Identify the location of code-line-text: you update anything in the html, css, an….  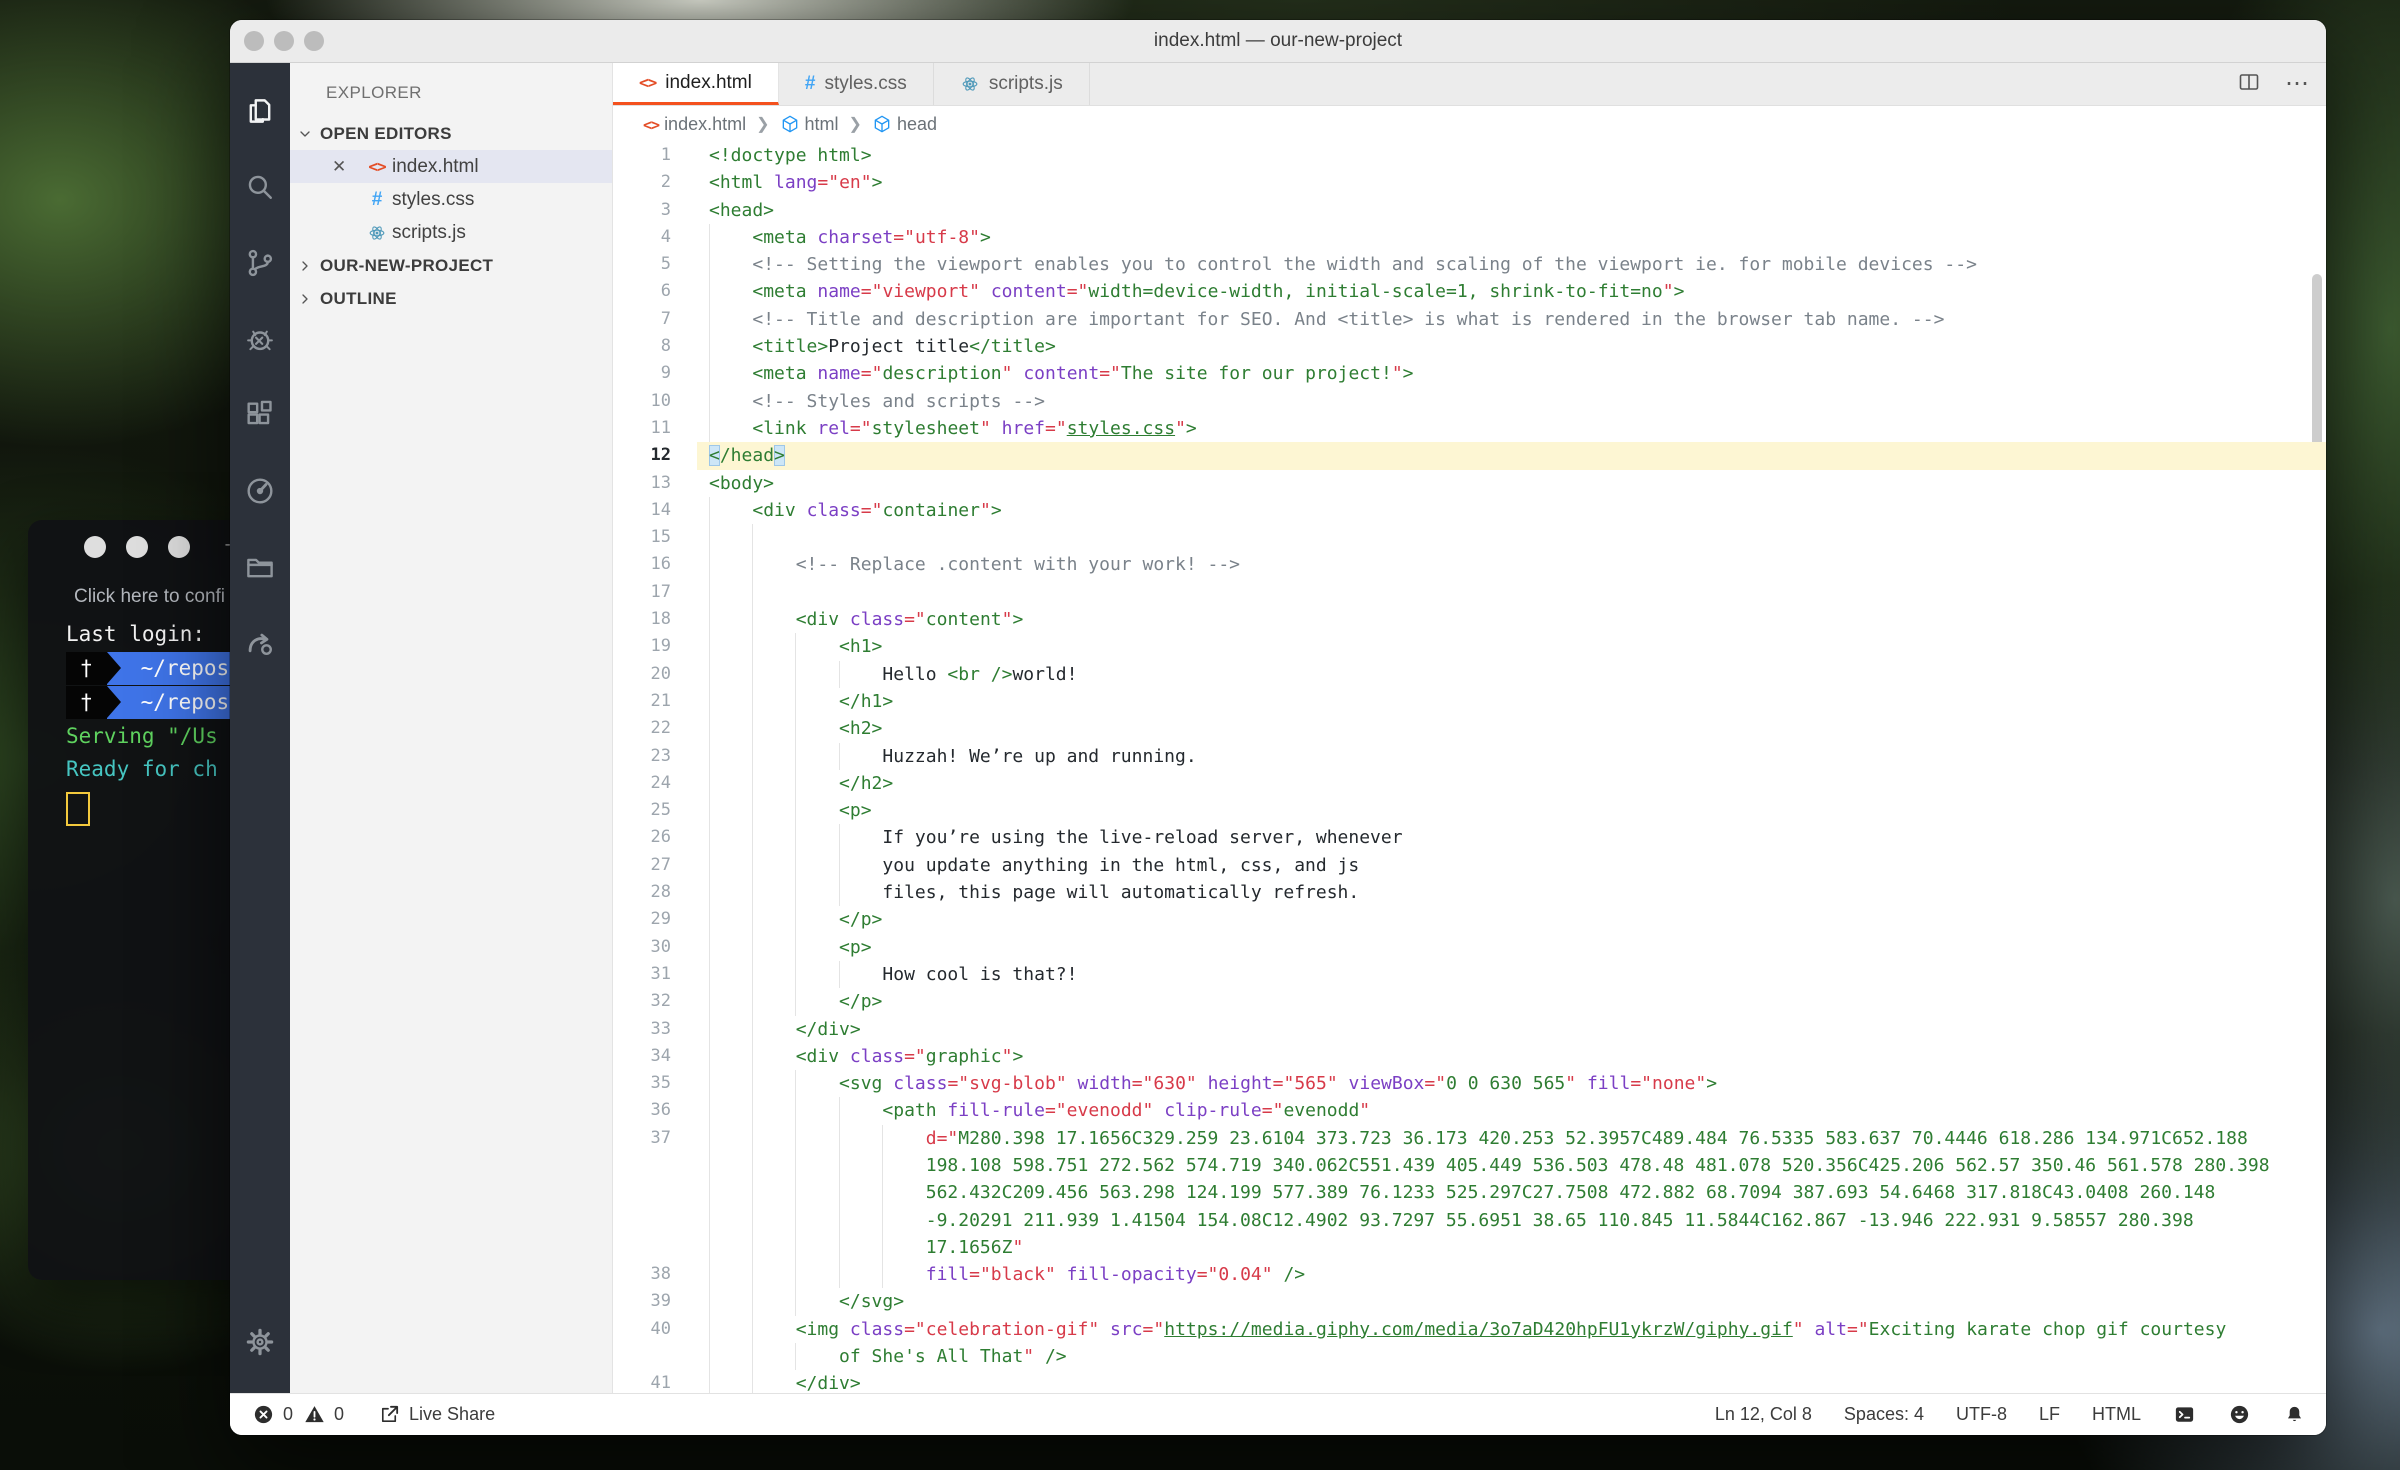
(1511, 865).